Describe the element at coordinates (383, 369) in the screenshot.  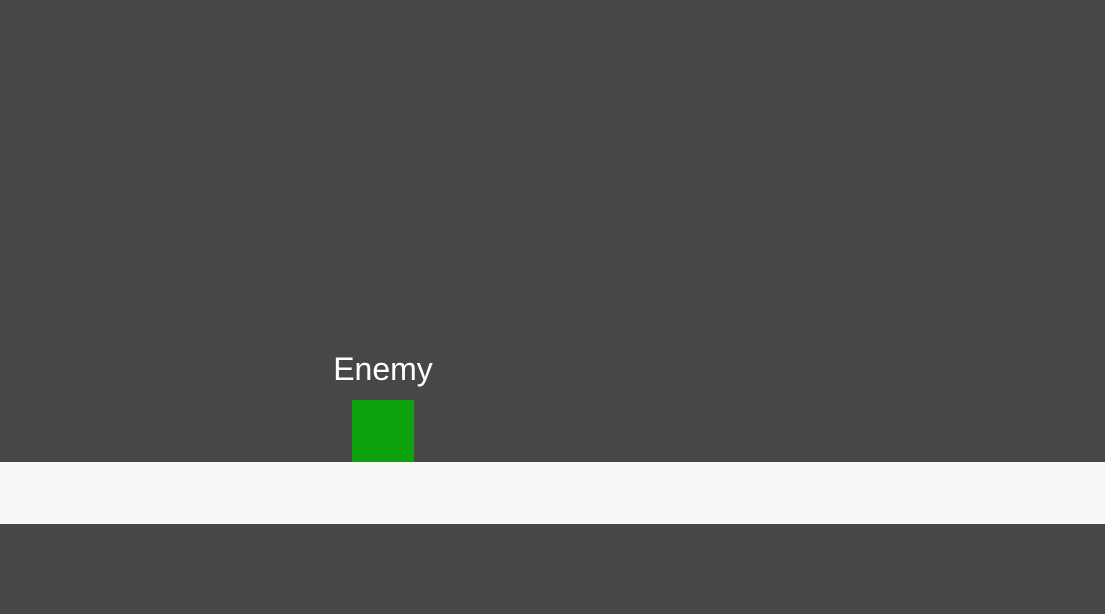
I see `enemy-name-label: Enemy` at that location.